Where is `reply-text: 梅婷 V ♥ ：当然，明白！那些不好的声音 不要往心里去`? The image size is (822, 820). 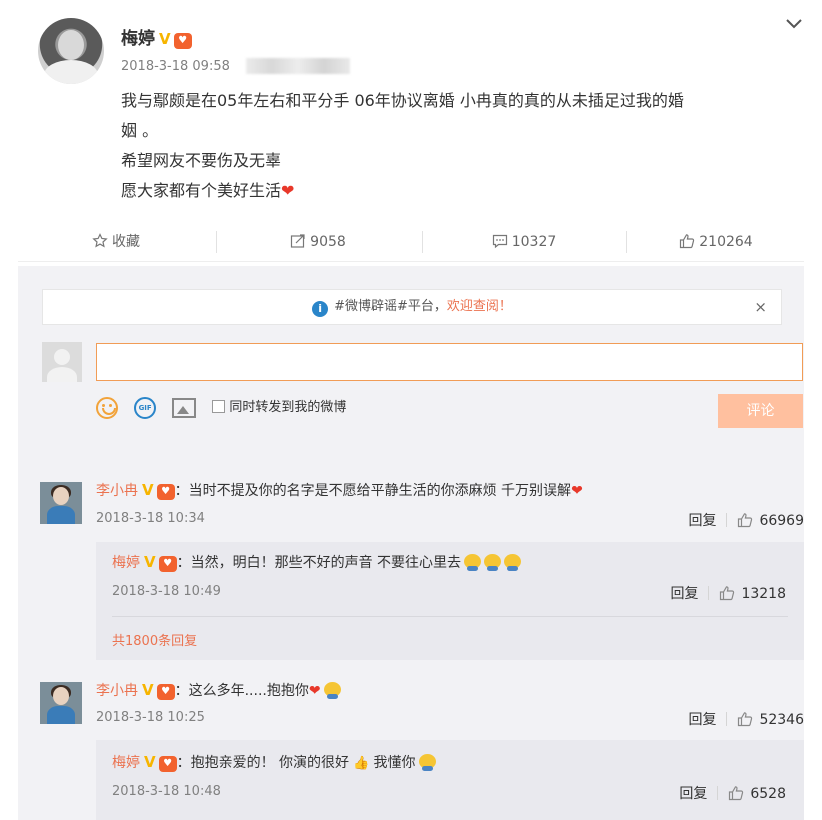 reply-text: 梅婷 V ♥ ：当然，明白！那些不好的声音 不要往心里去 is located at coordinates (317, 562).